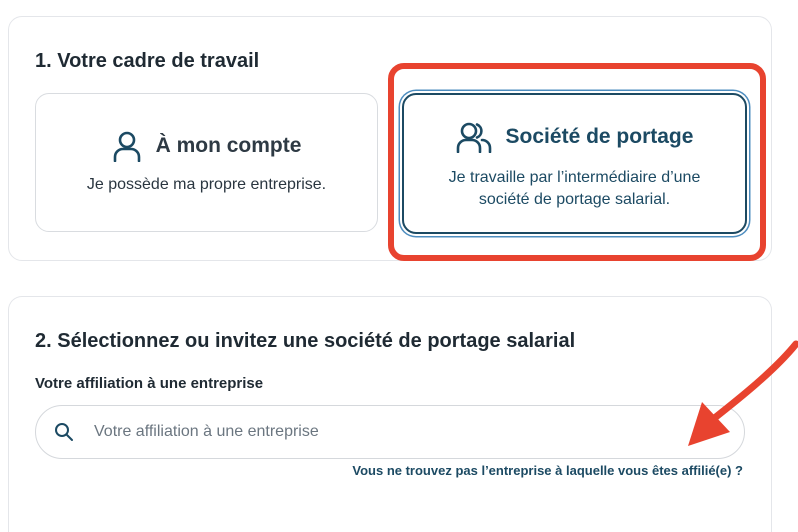  I want to click on affiliation-search-input, so click(394, 432).